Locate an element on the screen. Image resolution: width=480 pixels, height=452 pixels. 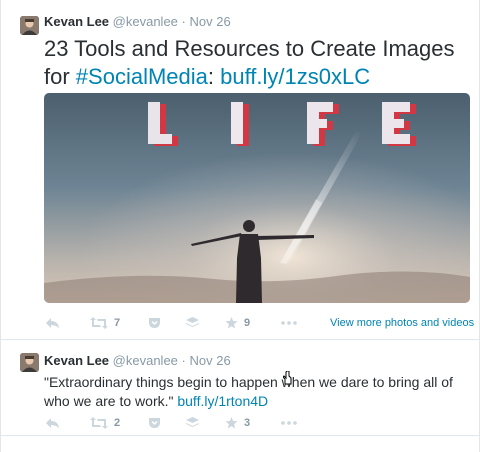
tweet-actions: 7 9 View more photos and videos is located at coordinates (259, 323).